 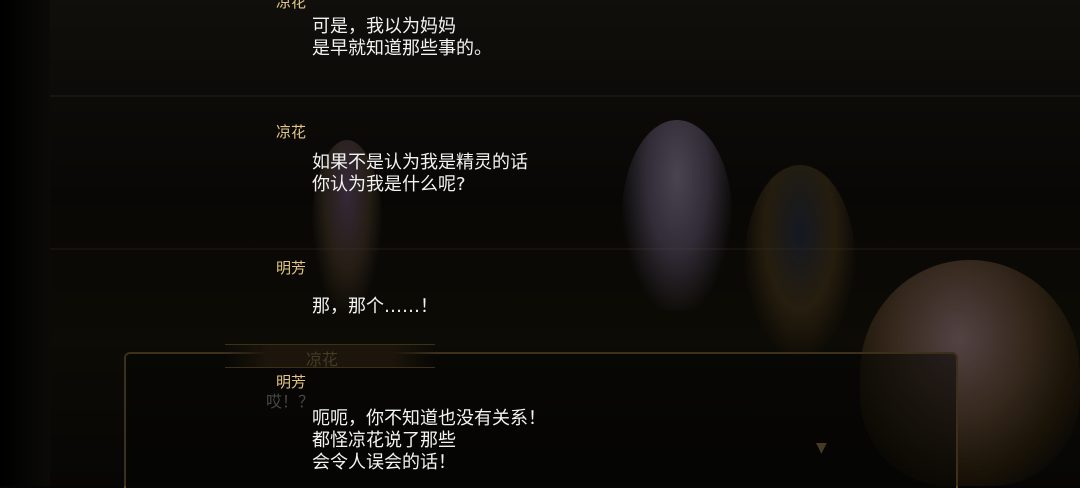 I want to click on backlog-entry: 明芳 那，那个……！, so click(x=357, y=288).